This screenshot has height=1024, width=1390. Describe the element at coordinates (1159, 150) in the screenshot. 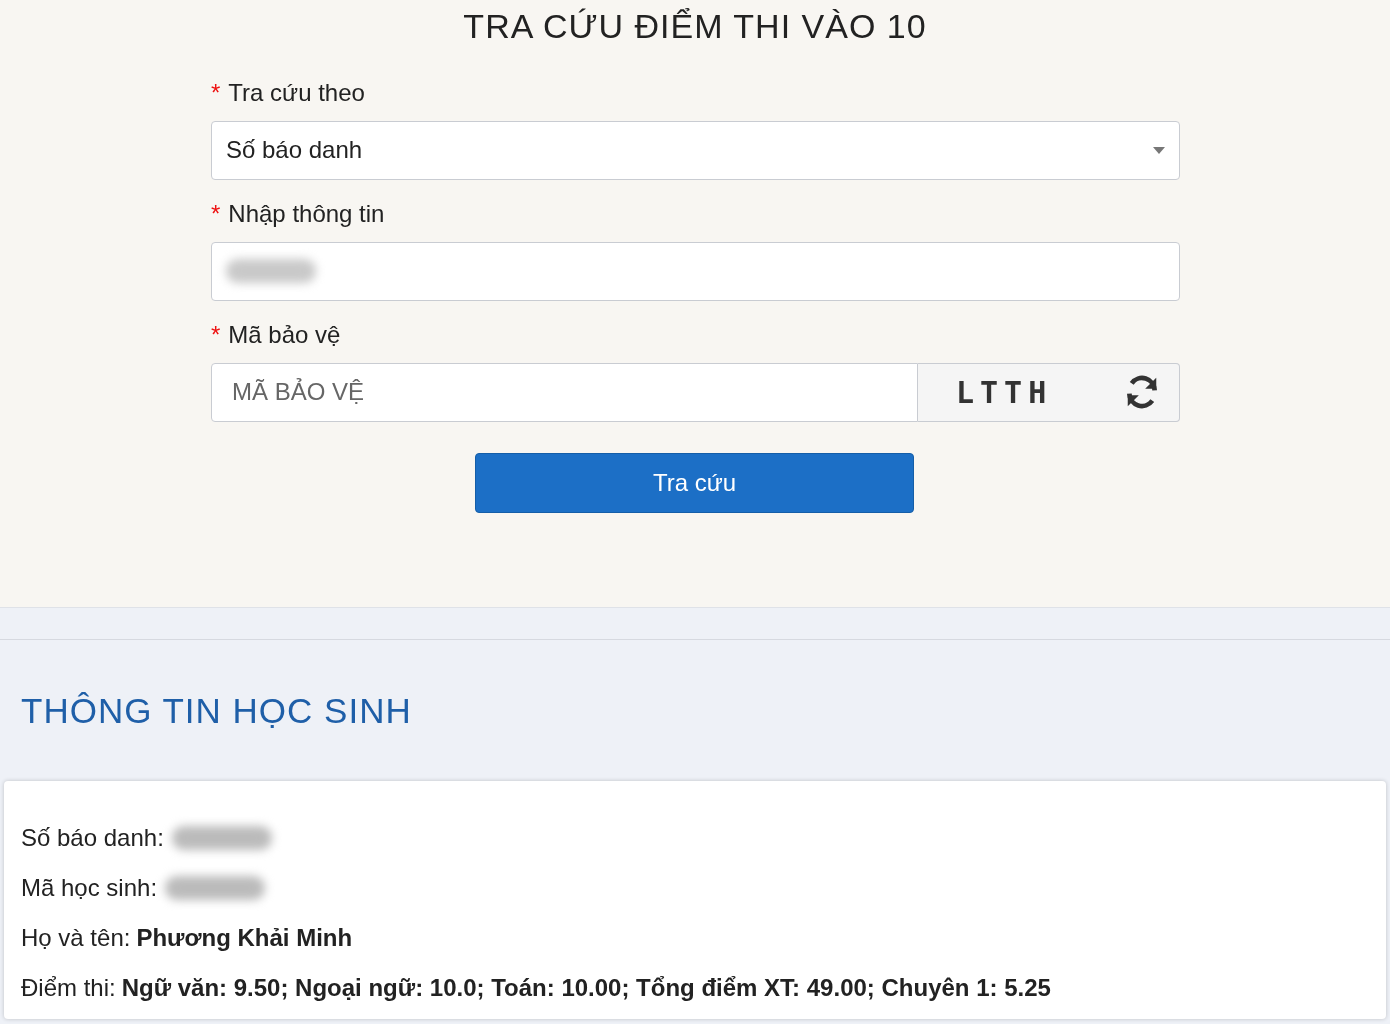

I see `caret-icon` at that location.